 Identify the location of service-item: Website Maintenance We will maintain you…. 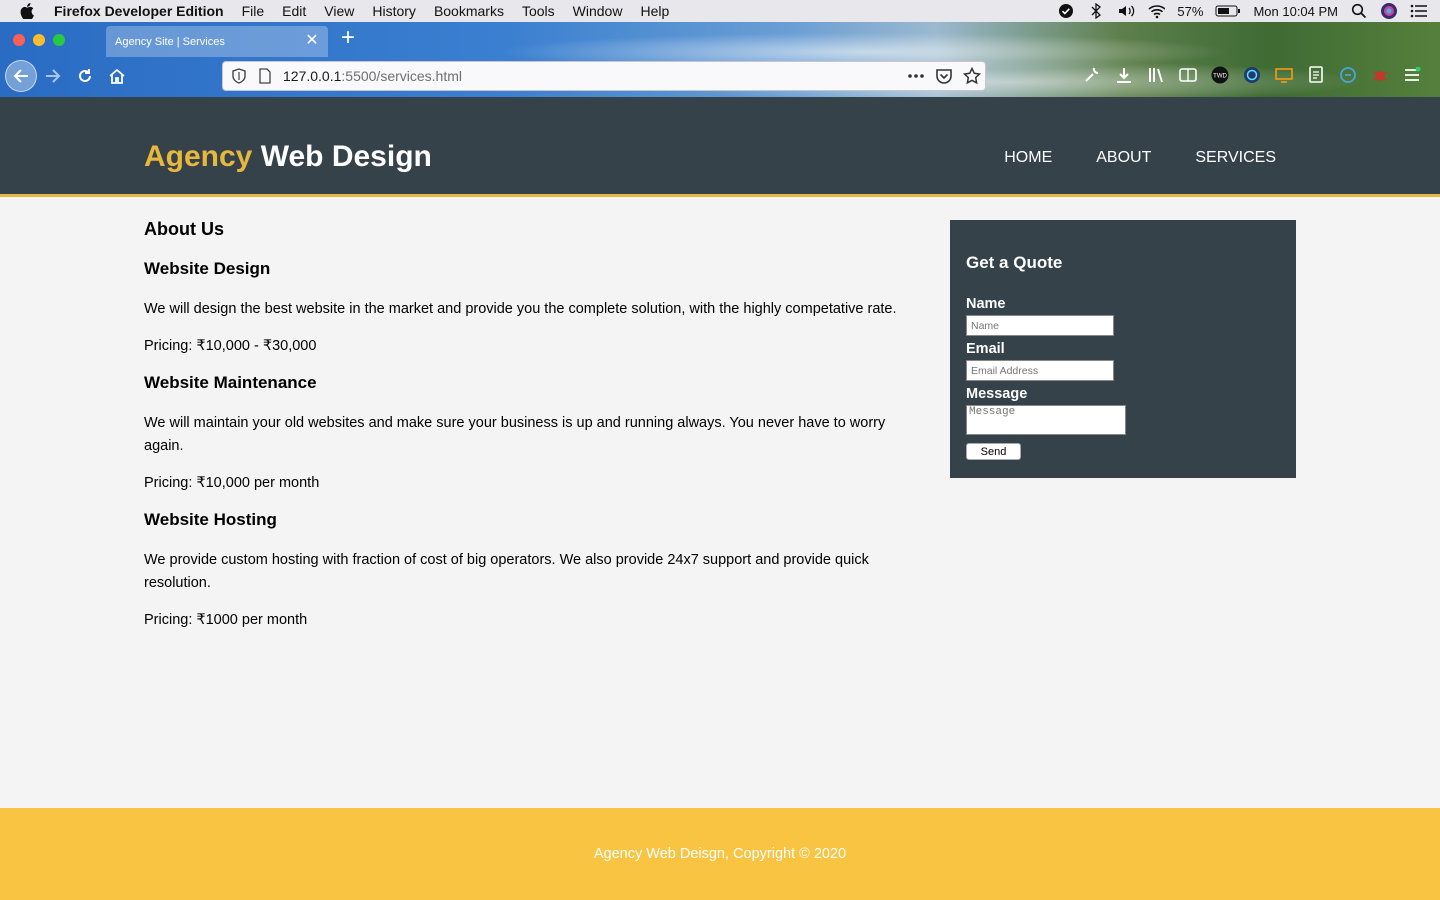
(524, 433).